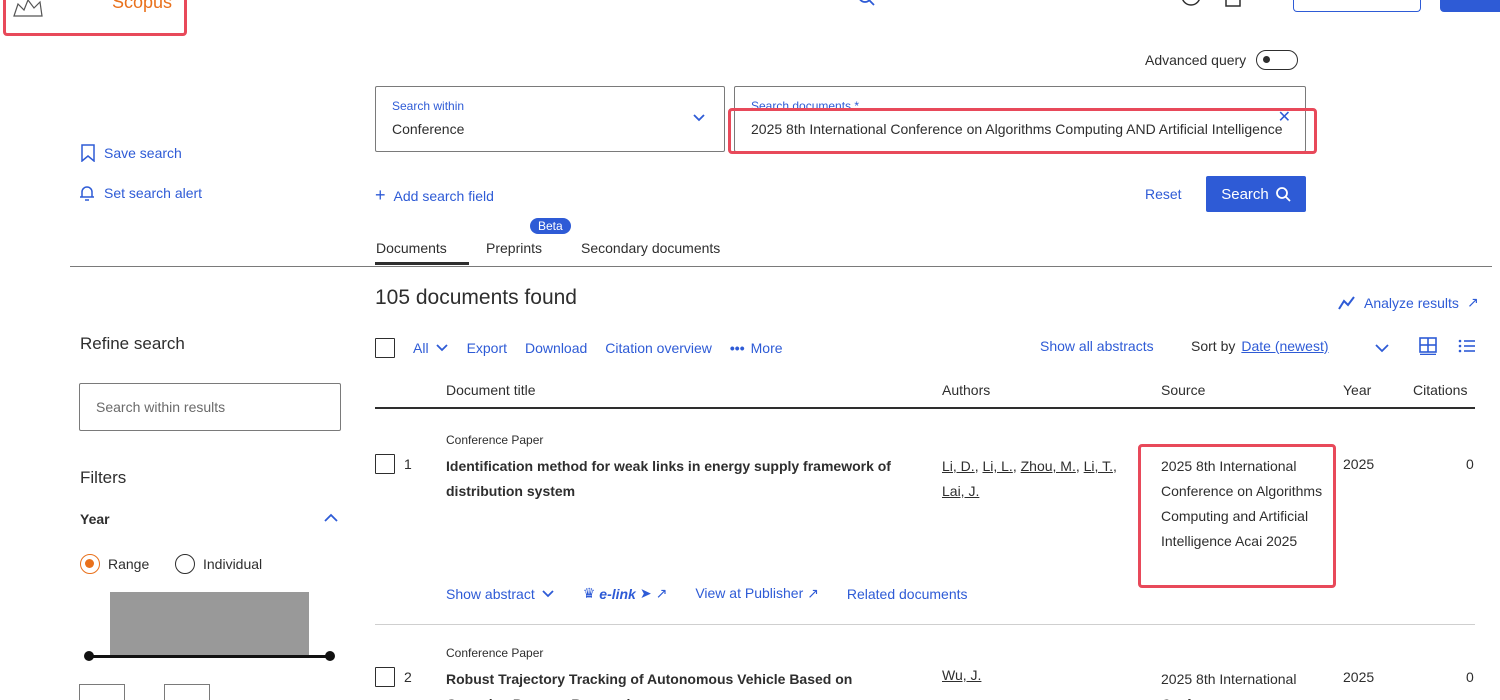 This screenshot has width=1500, height=700. What do you see at coordinates (1357, 390) in the screenshot?
I see `column-header-year: Year` at bounding box center [1357, 390].